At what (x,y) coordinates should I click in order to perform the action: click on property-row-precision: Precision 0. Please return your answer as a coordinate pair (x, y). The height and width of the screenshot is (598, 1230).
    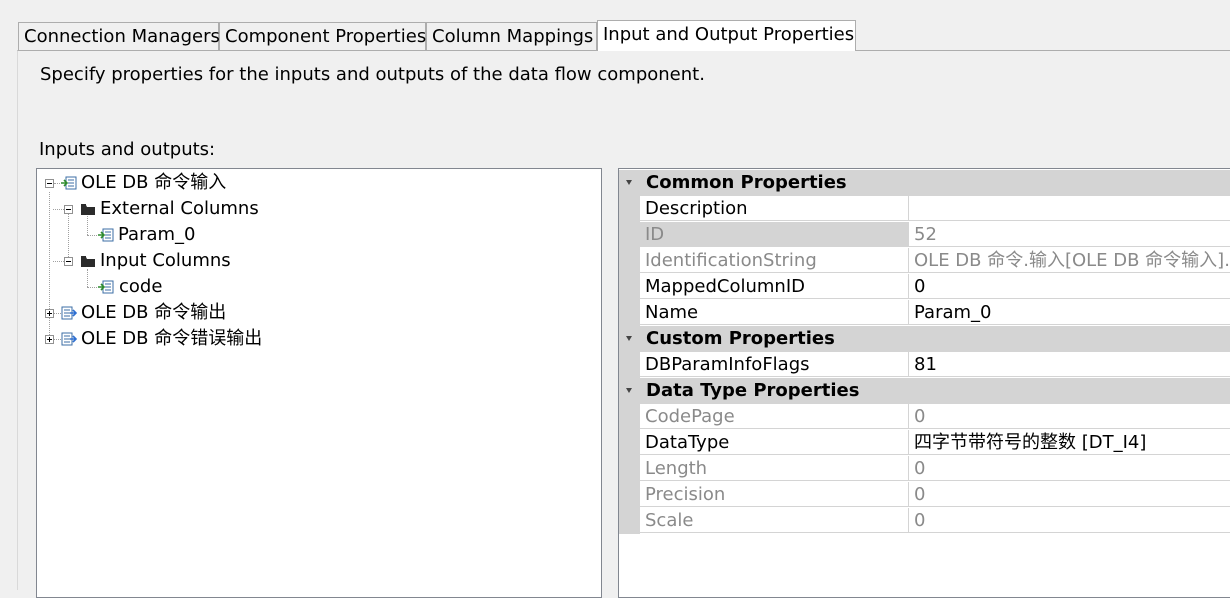
    Looking at the image, I should click on (924, 495).